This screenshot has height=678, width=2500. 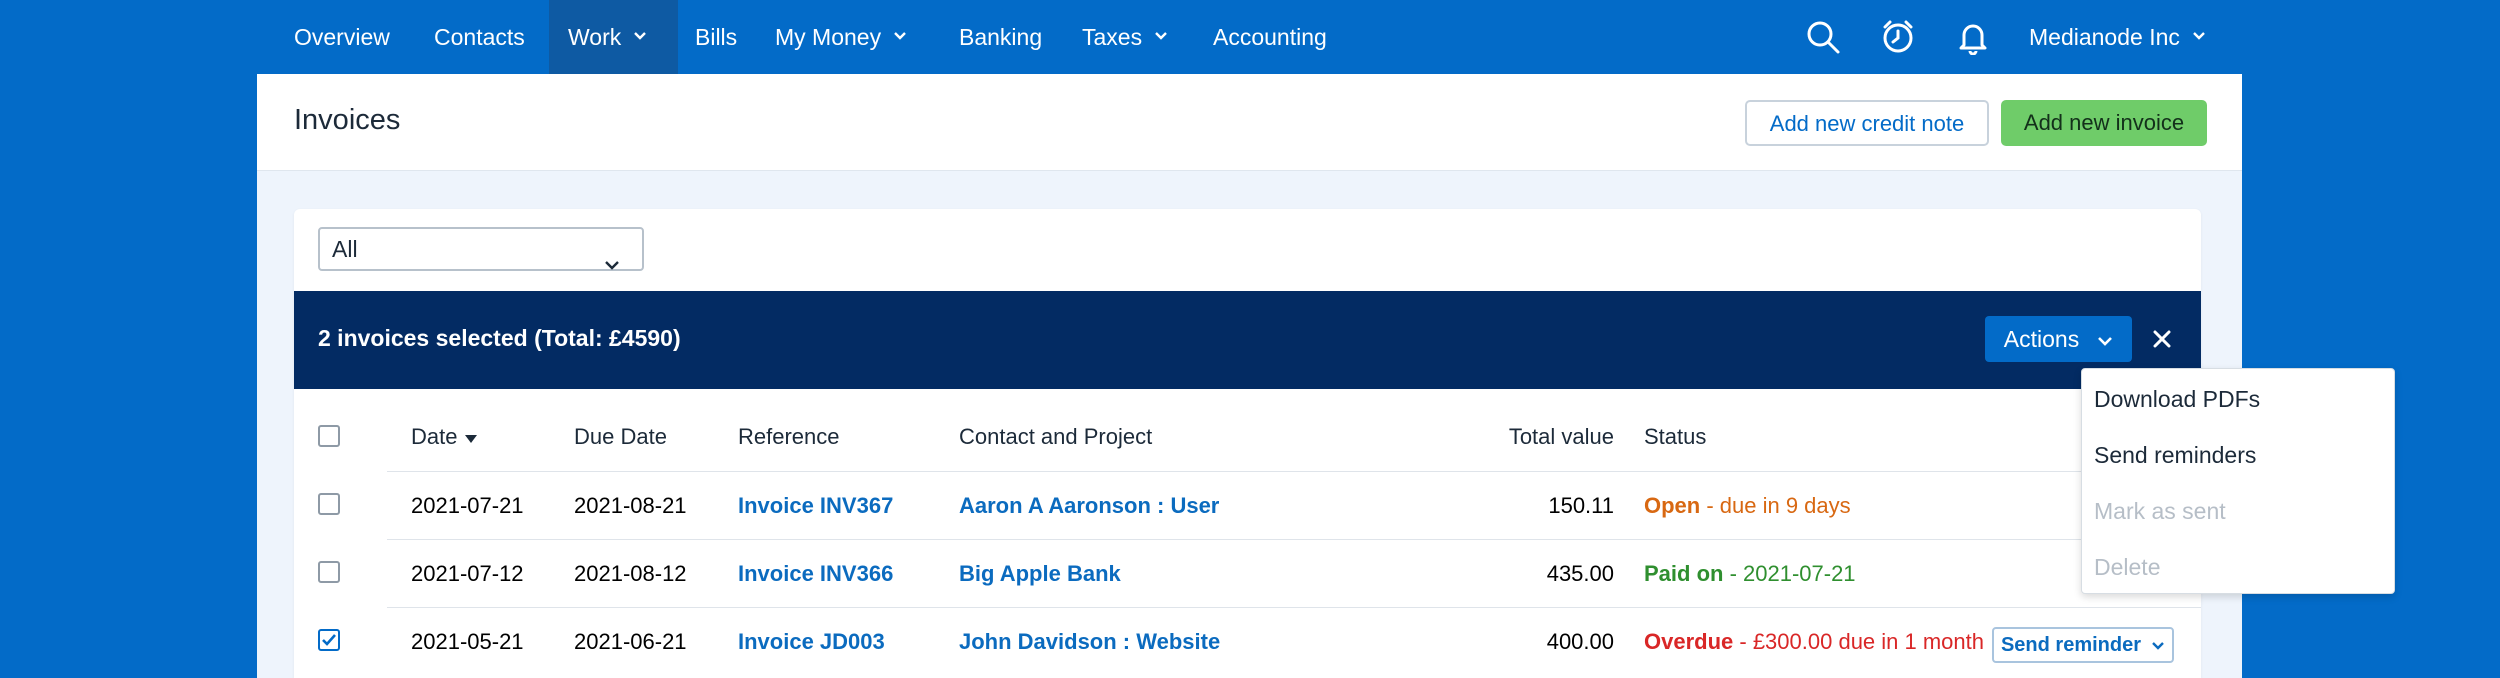 I want to click on checkmark-icon, so click(x=329, y=640).